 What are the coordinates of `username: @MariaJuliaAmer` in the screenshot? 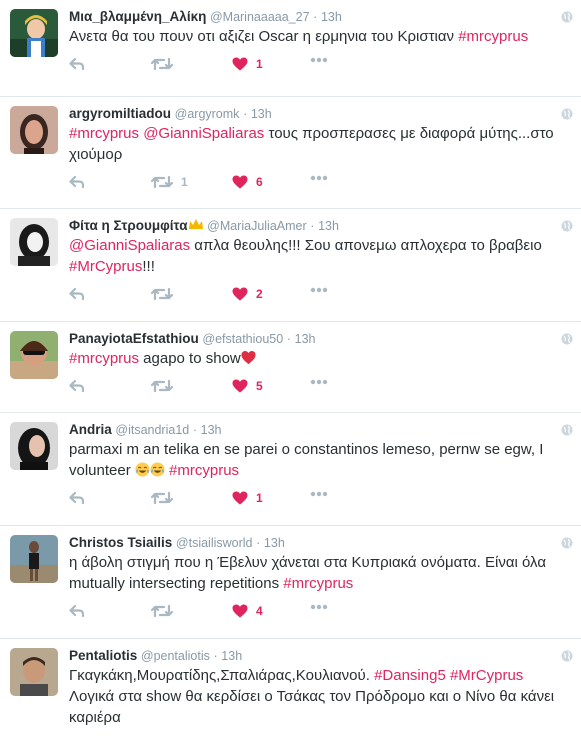 It's located at (257, 226).